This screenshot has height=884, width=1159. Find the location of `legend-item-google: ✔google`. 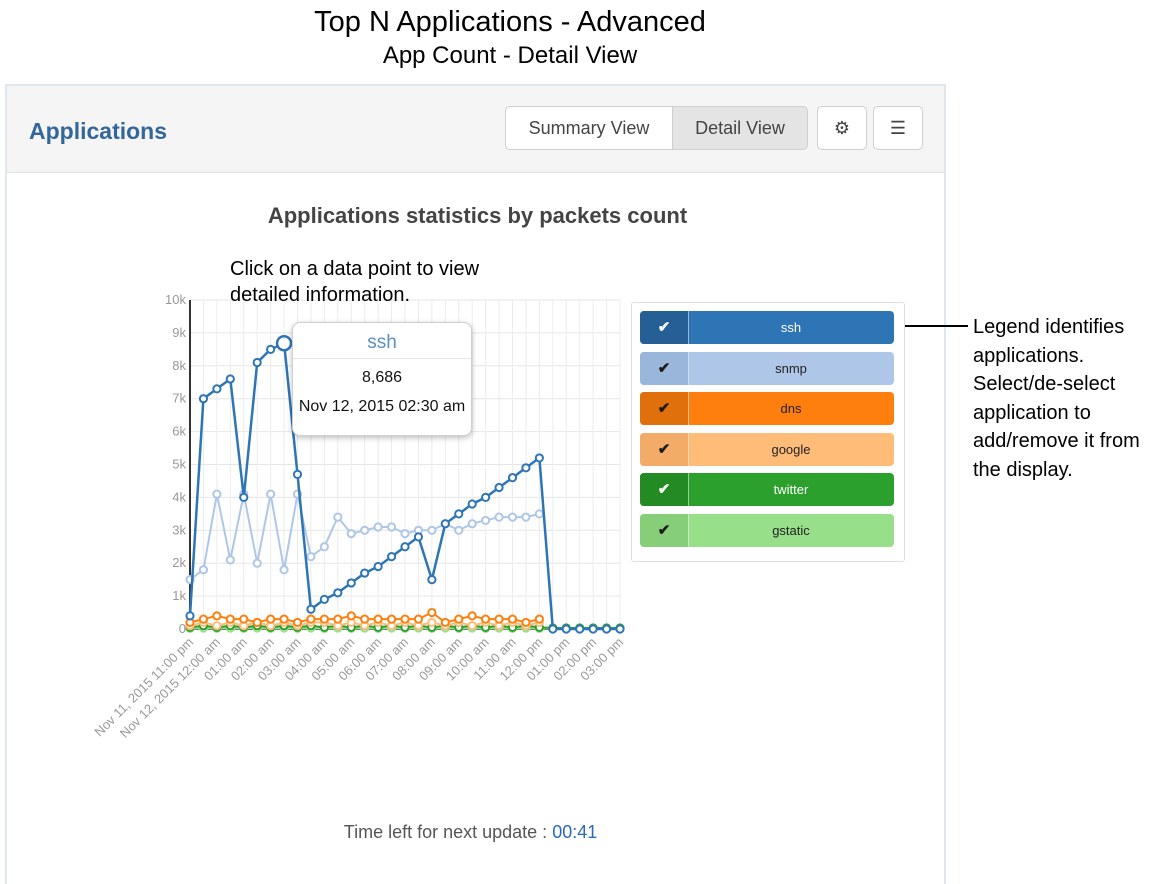

legend-item-google: ✔google is located at coordinates (767, 449).